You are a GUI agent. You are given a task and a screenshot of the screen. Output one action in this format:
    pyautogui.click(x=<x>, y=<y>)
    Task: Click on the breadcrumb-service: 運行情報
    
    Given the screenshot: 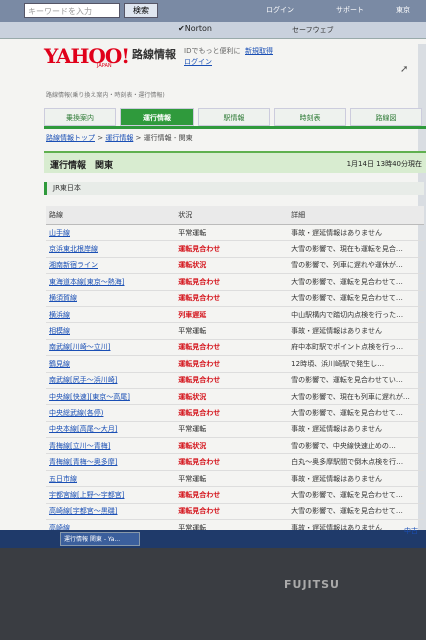 What is the action you would take?
    pyautogui.click(x=119, y=138)
    